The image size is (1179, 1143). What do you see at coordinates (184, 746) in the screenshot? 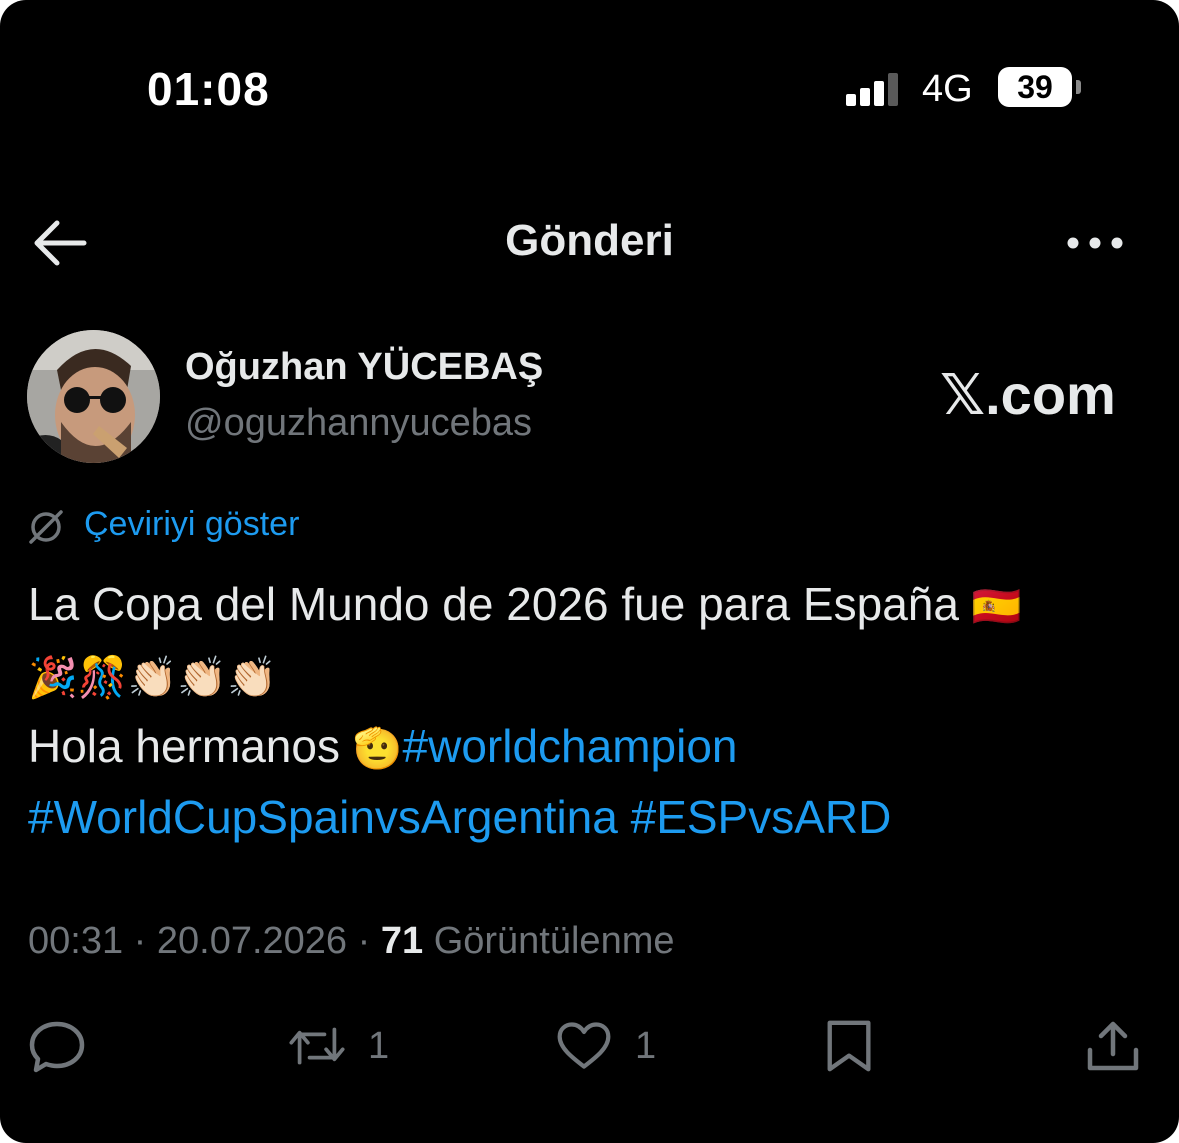
I see `tweet-greeting: Hola hermanos` at bounding box center [184, 746].